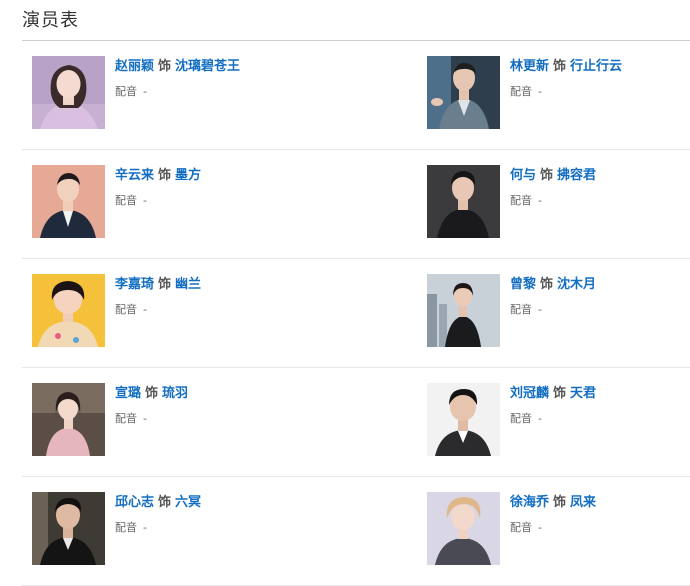 This screenshot has width=690, height=586. What do you see at coordinates (523, 284) in the screenshot?
I see `actor-name-link: 曾黎` at bounding box center [523, 284].